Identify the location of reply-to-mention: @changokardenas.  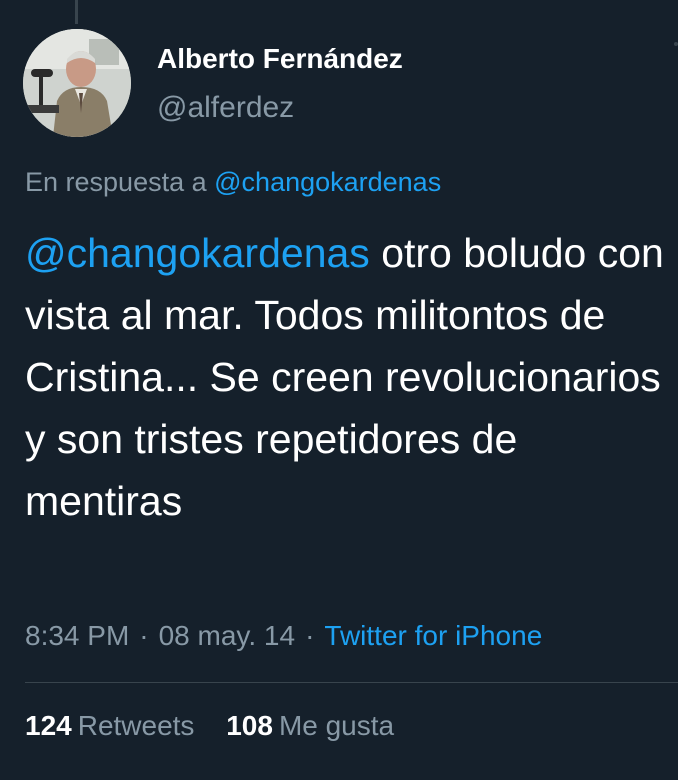
(327, 182).